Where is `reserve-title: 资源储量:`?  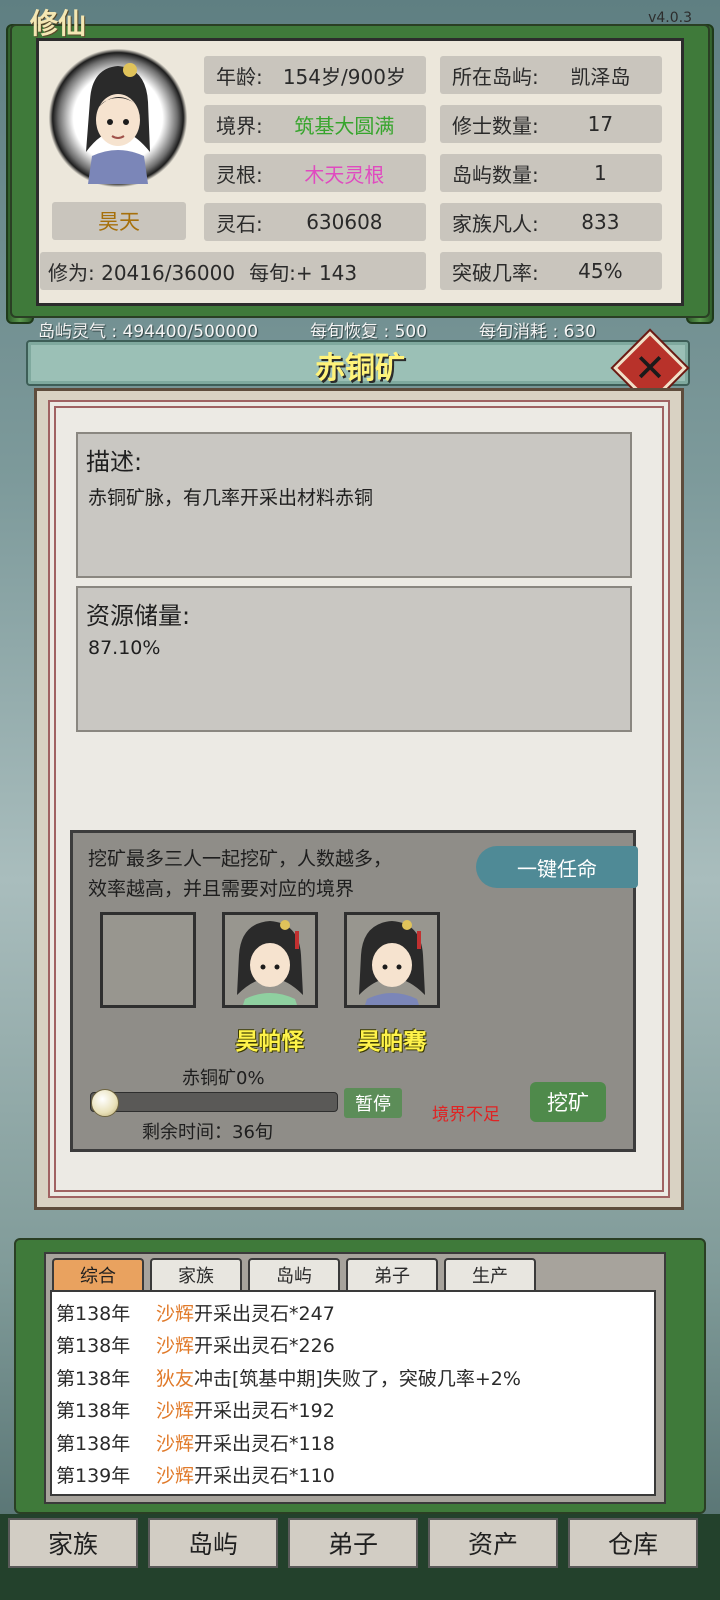
reserve-title: 资源储量: is located at coordinates (138, 616).